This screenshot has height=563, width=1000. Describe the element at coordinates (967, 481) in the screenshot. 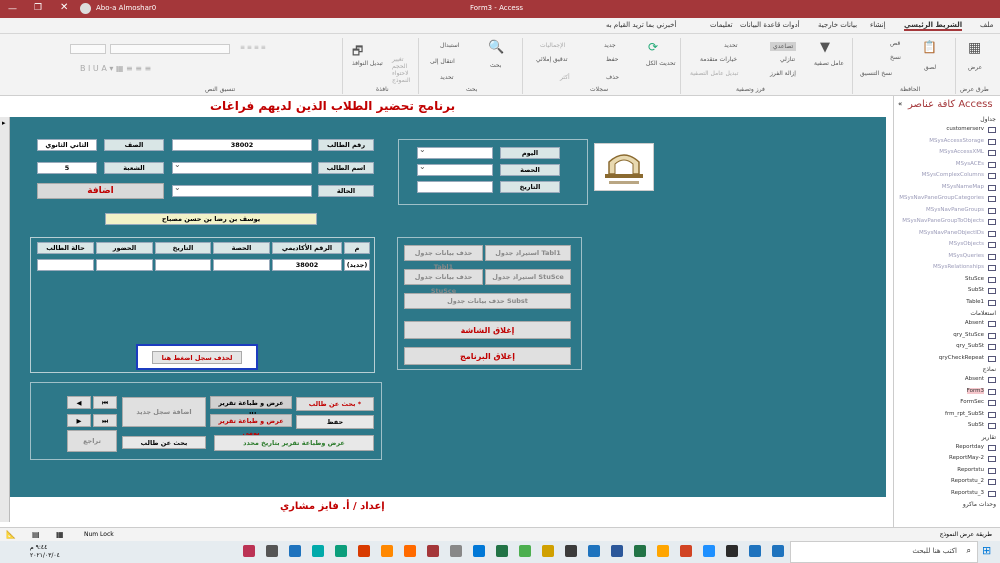

I see `nav-item: Reportstu_2` at that location.